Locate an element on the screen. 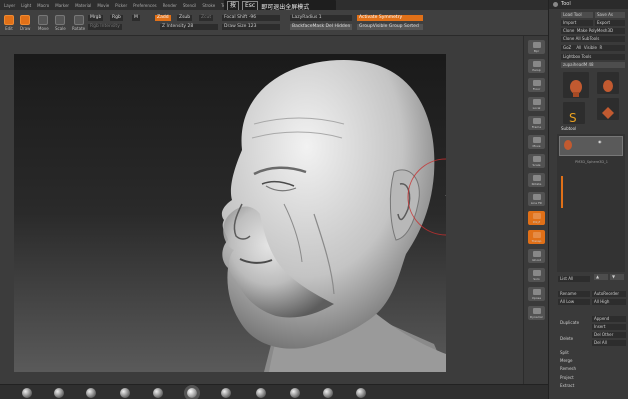 The height and width of the screenshot is (399, 628). list-all-button: List All is located at coordinates (574, 279).